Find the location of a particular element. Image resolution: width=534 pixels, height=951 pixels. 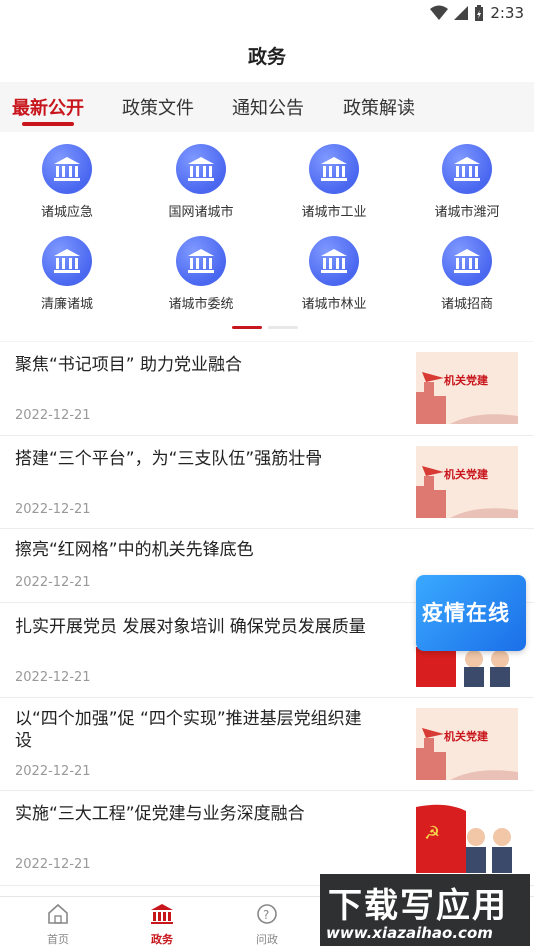

news-item: 实施“三大工程”促党建与业务深度融合 2022-12-21 ☭ is located at coordinates (267, 838).